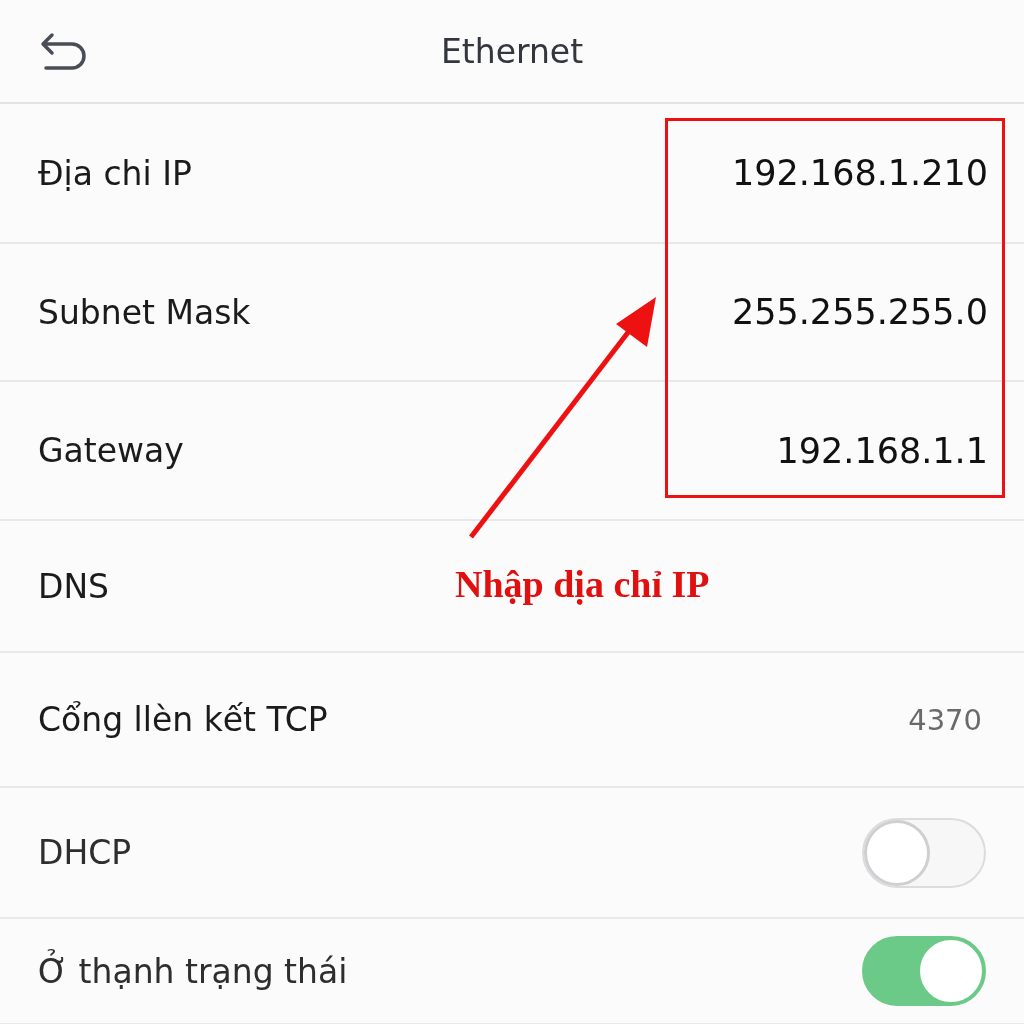 The width and height of the screenshot is (1024, 1024). What do you see at coordinates (882, 450) in the screenshot?
I see `setting-value: 192.168.1.1` at bounding box center [882, 450].